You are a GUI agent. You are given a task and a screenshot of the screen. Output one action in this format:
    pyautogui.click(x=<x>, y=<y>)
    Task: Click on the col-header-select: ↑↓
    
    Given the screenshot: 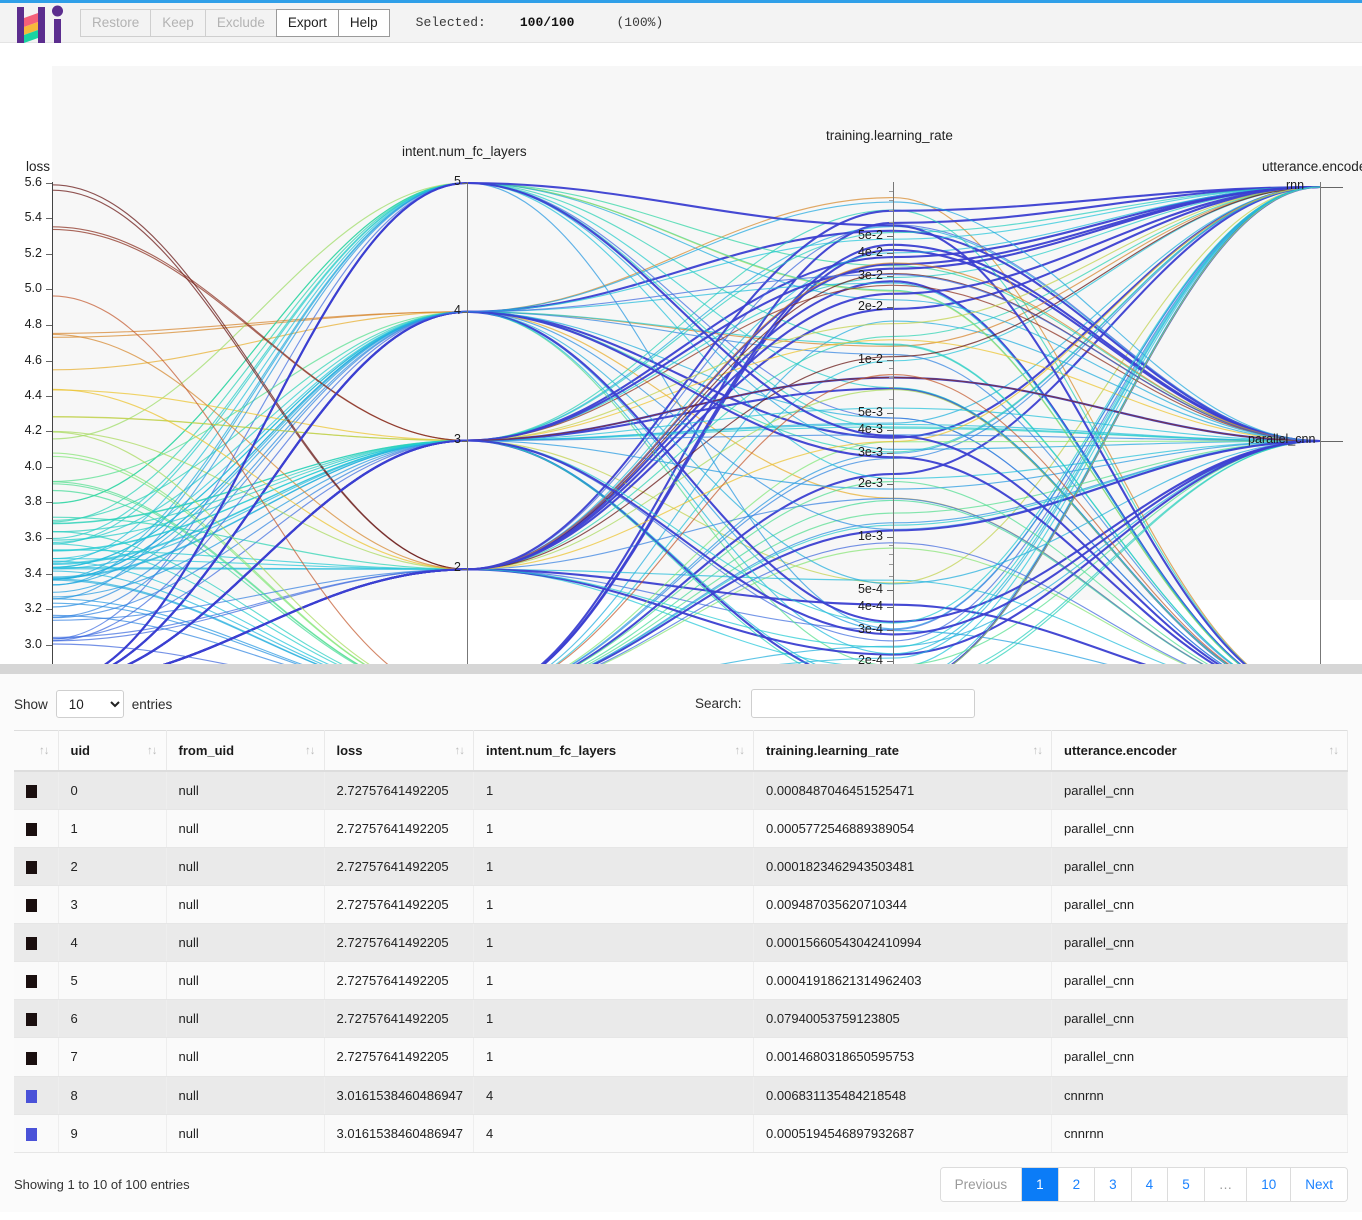 What is the action you would take?
    pyautogui.click(x=36, y=751)
    